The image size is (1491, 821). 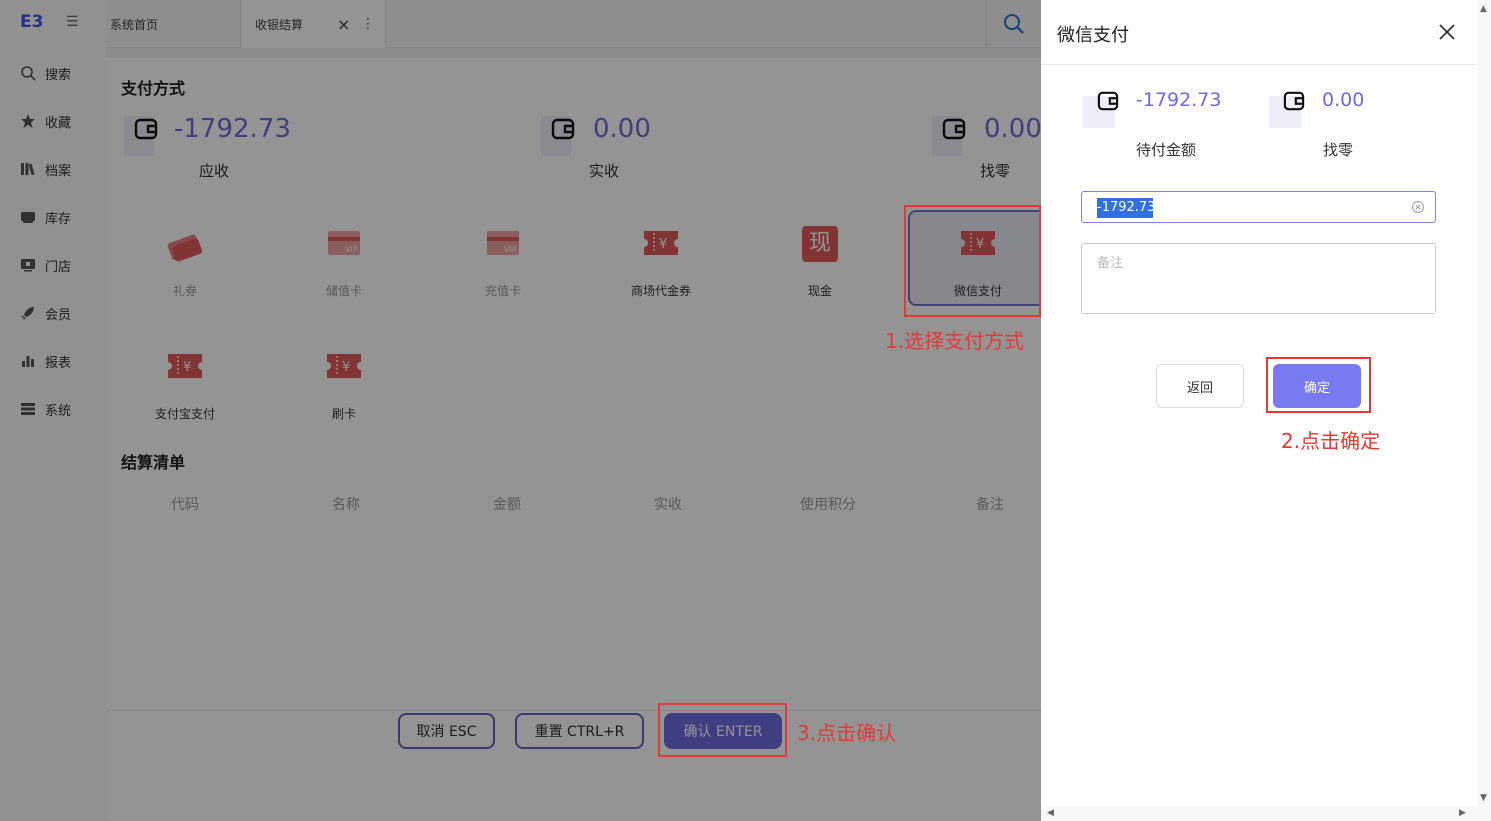 I want to click on horizontal-scrollbar: ◀ ▶, so click(x=1259, y=814).